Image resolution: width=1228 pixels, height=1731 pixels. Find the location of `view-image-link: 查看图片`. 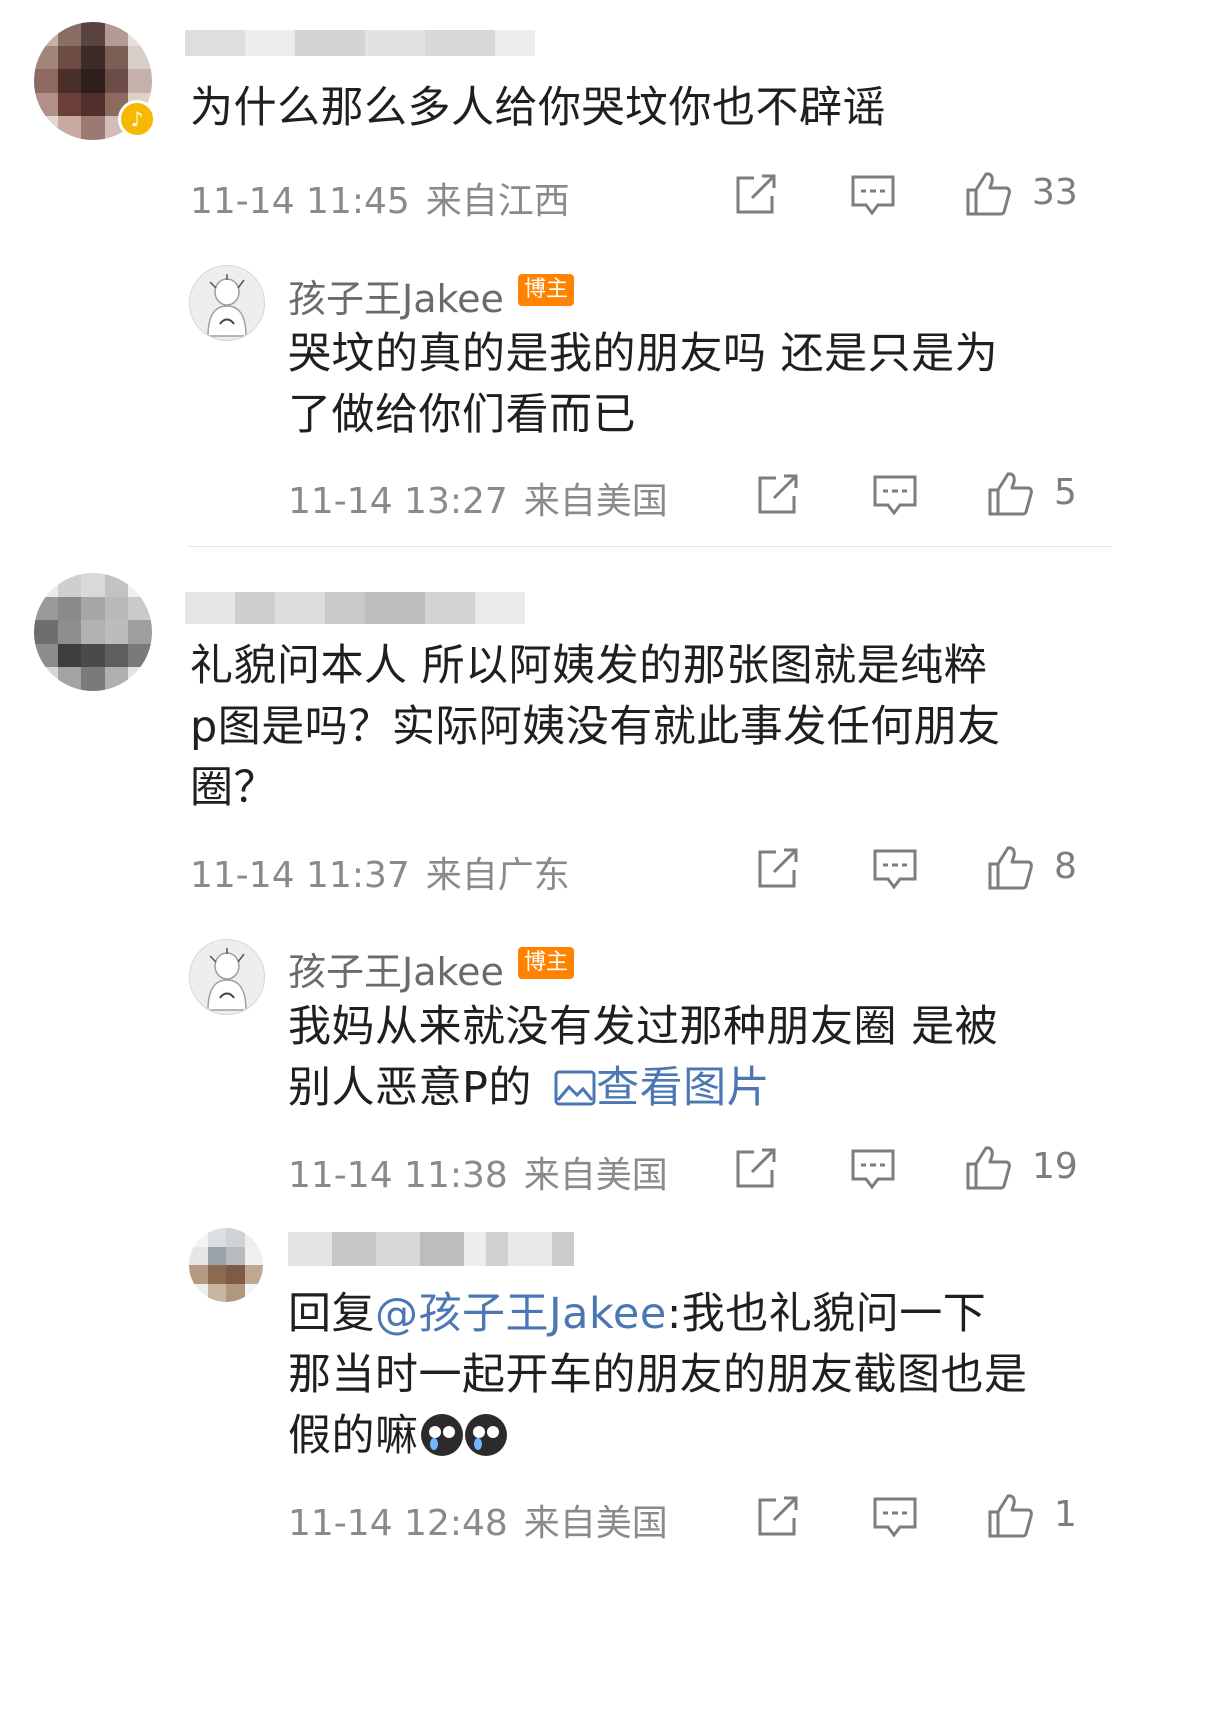

view-image-link: 查看图片 is located at coordinates (658, 1088).